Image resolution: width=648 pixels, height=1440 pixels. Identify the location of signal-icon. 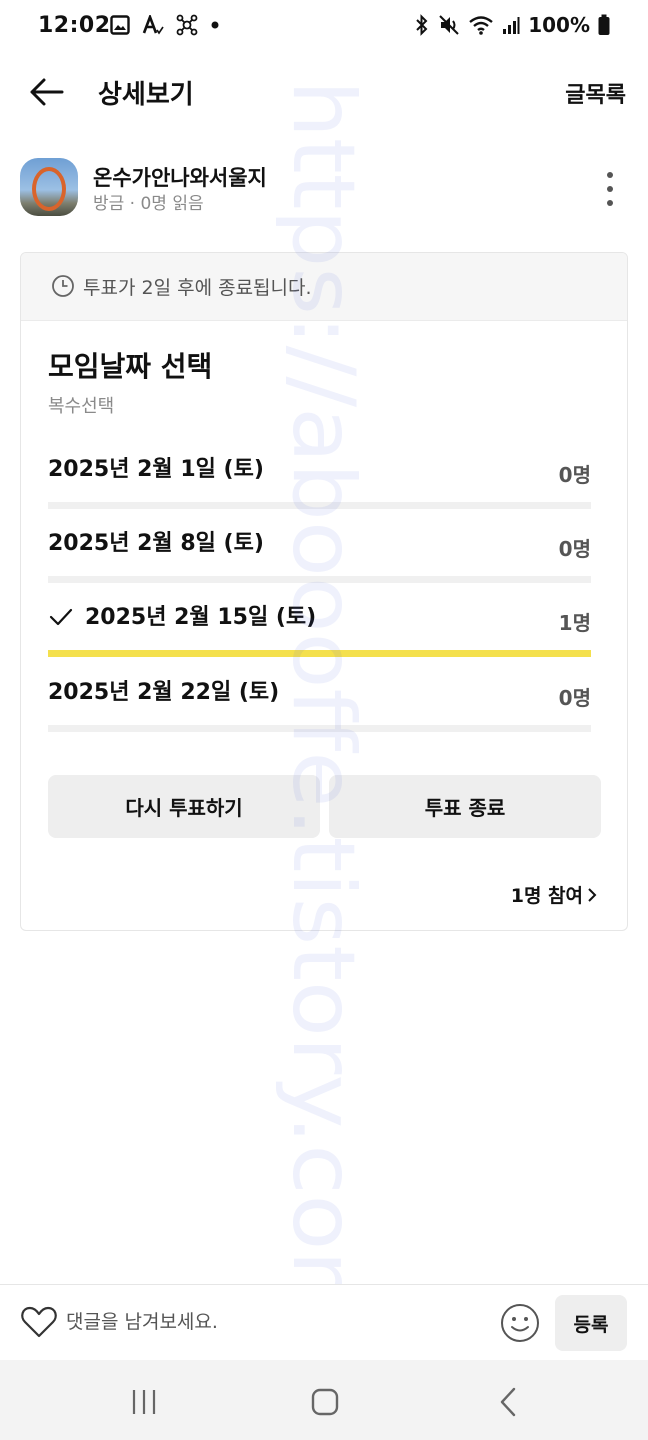
(511, 25).